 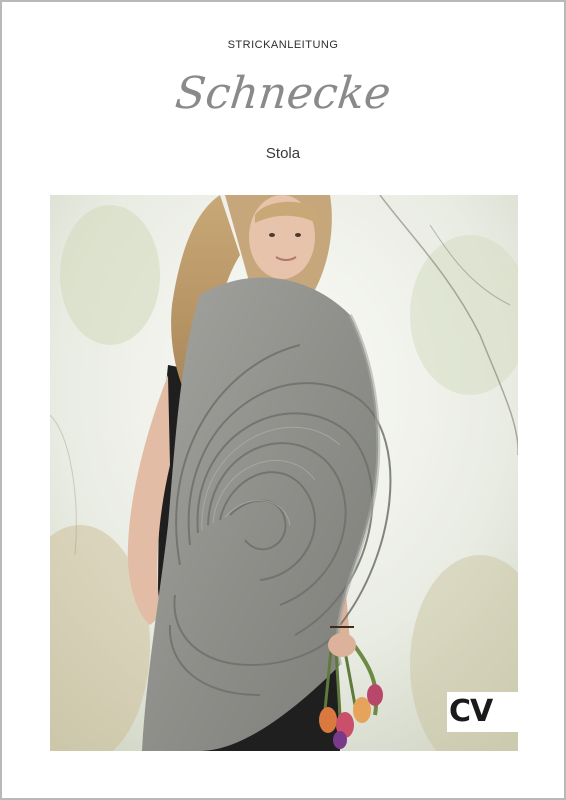 What do you see at coordinates (283, 153) in the screenshot?
I see `pattern-subtitle: Stola` at bounding box center [283, 153].